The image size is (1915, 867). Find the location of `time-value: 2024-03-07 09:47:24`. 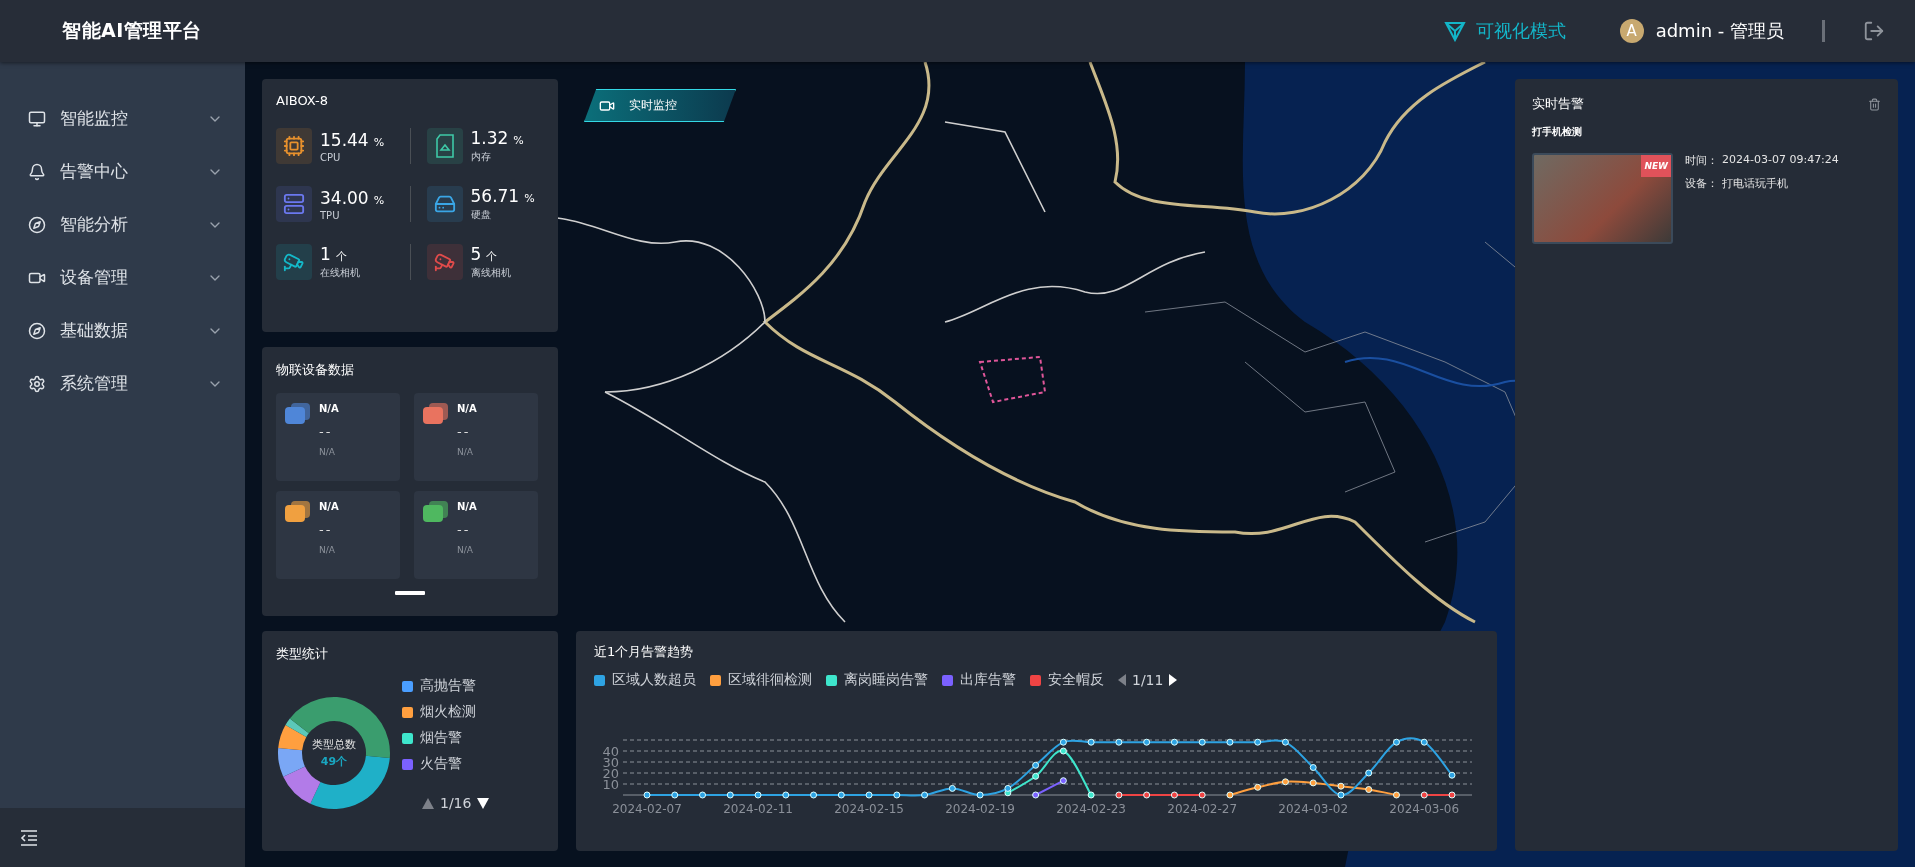

time-value: 2024-03-07 09:47:24 is located at coordinates (1780, 160).